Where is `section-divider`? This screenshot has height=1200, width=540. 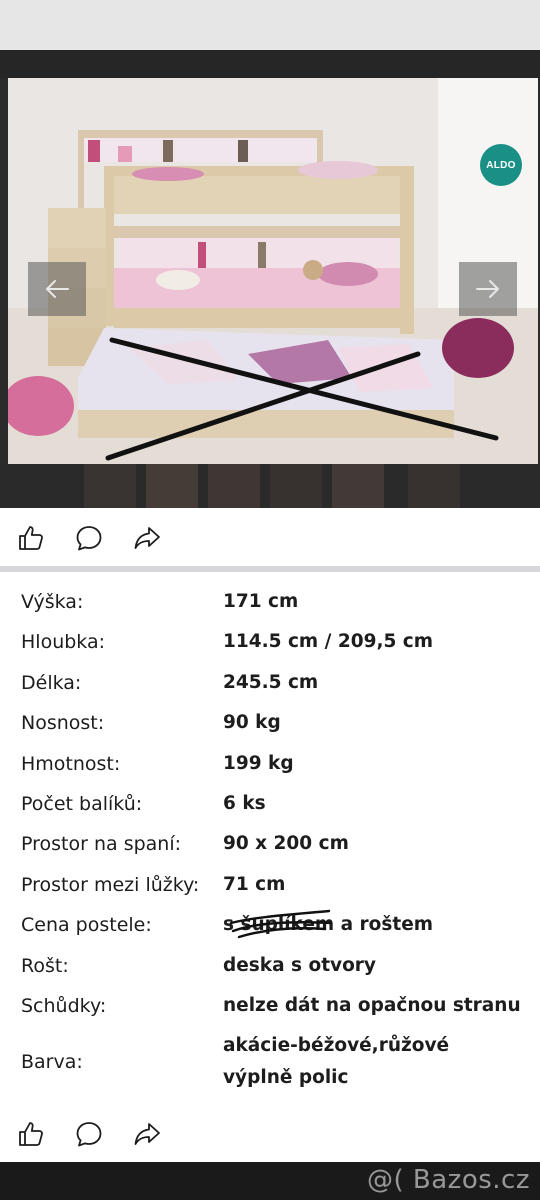 section-divider is located at coordinates (270, 569).